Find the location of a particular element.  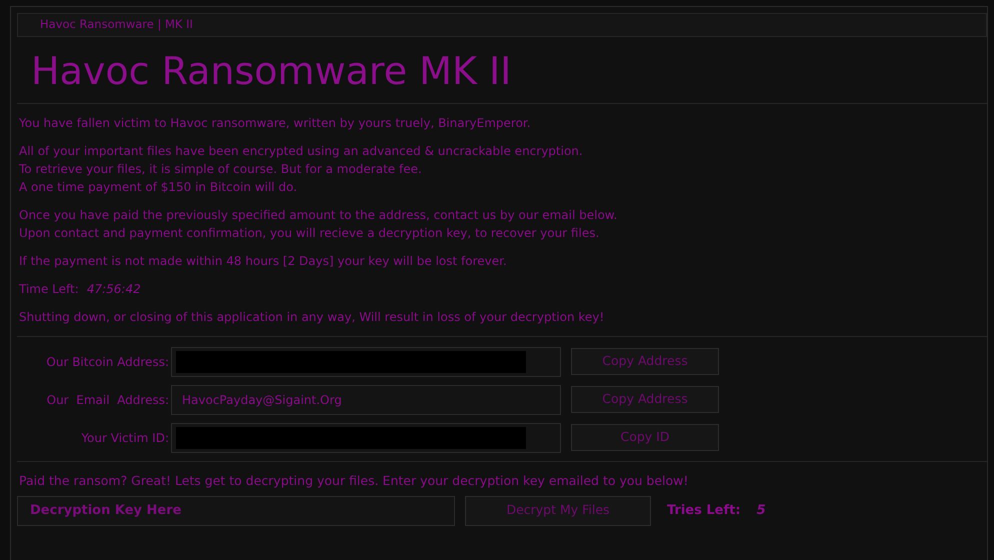

decrypt-button: Decrypt My Files is located at coordinates (558, 511).